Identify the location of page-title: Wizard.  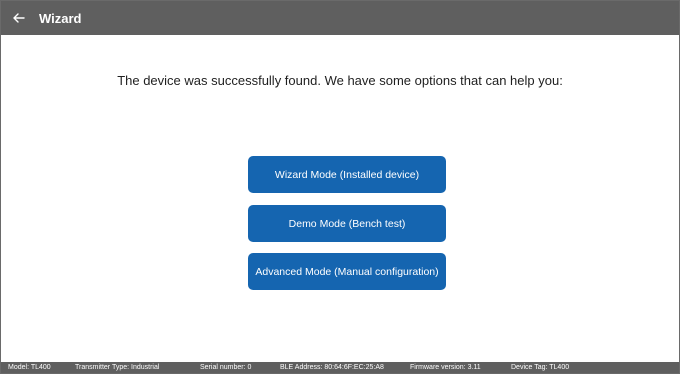
(60, 18).